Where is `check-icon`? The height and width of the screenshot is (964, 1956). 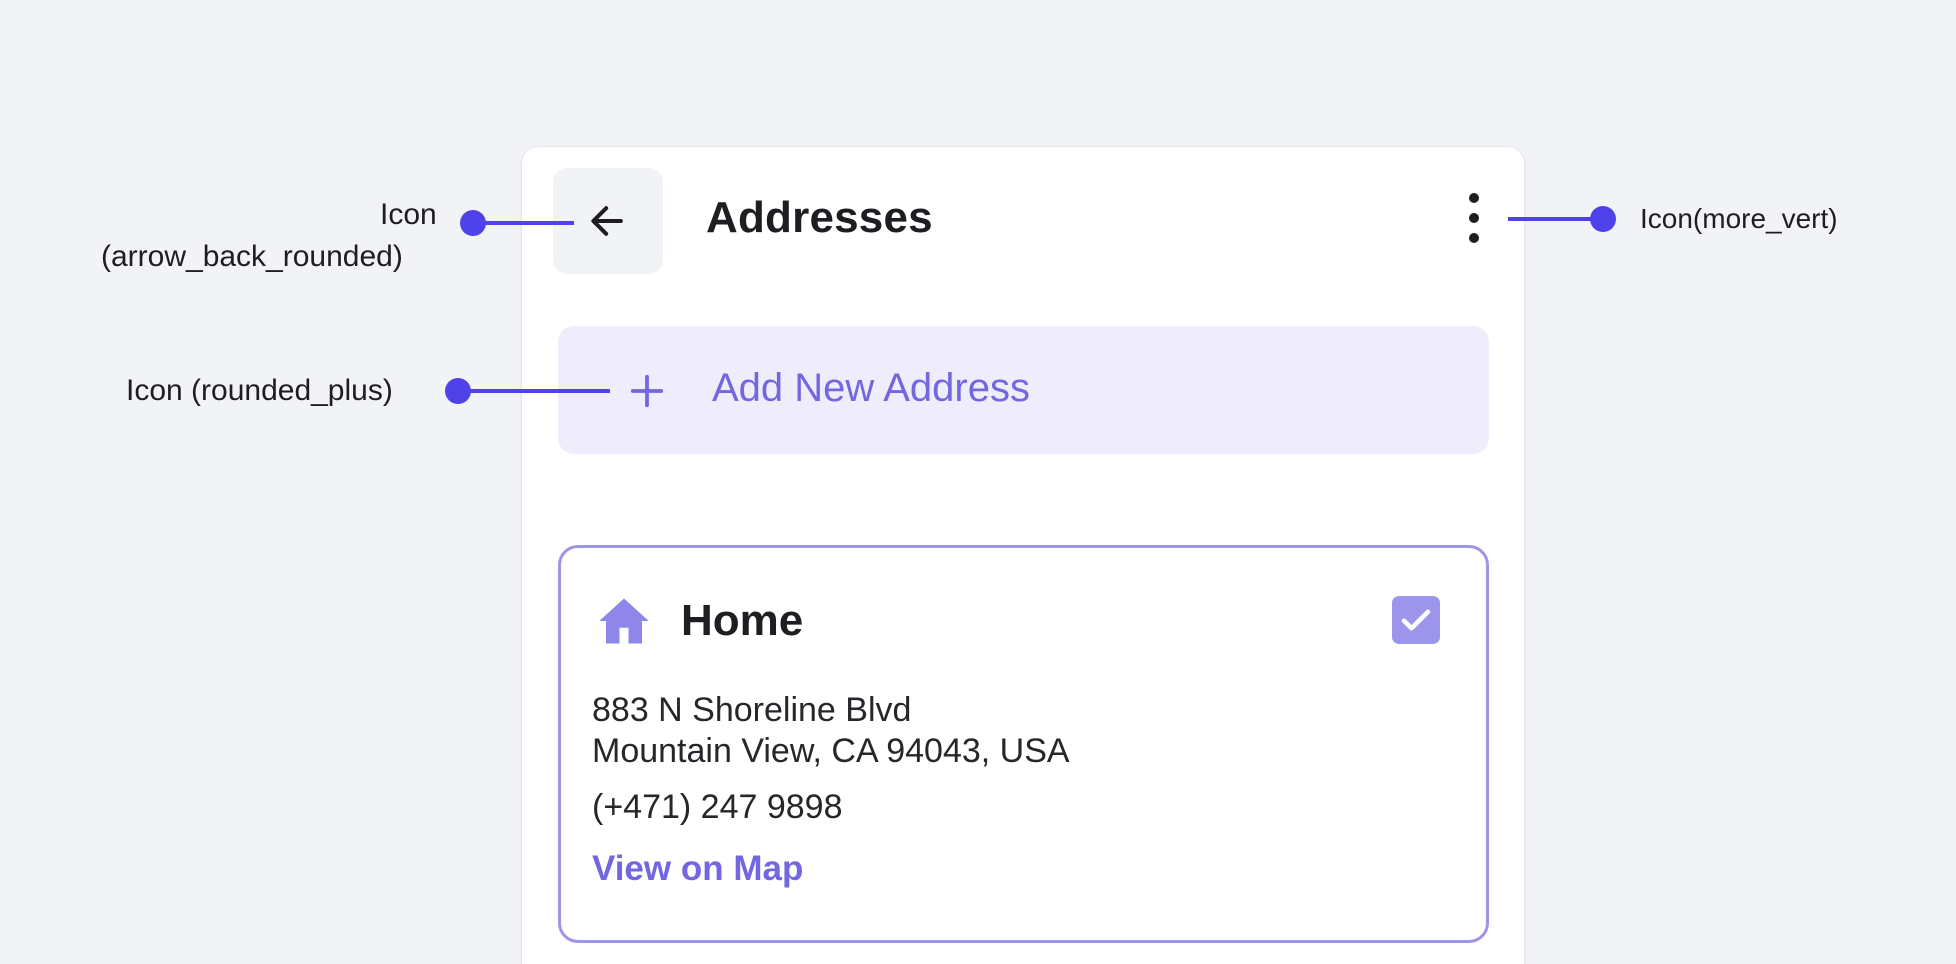
check-icon is located at coordinates (1416, 620).